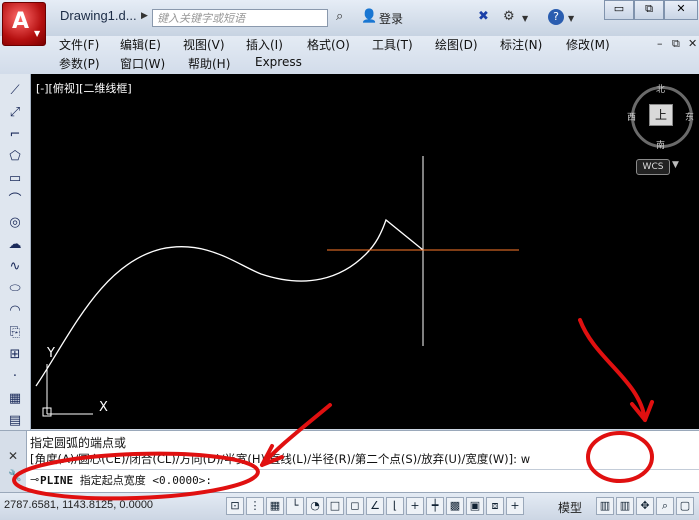 Image resolution: width=699 pixels, height=520 pixels. Describe the element at coordinates (235, 506) in the screenshot. I see `infer-constraints-icon: ⊡` at that location.